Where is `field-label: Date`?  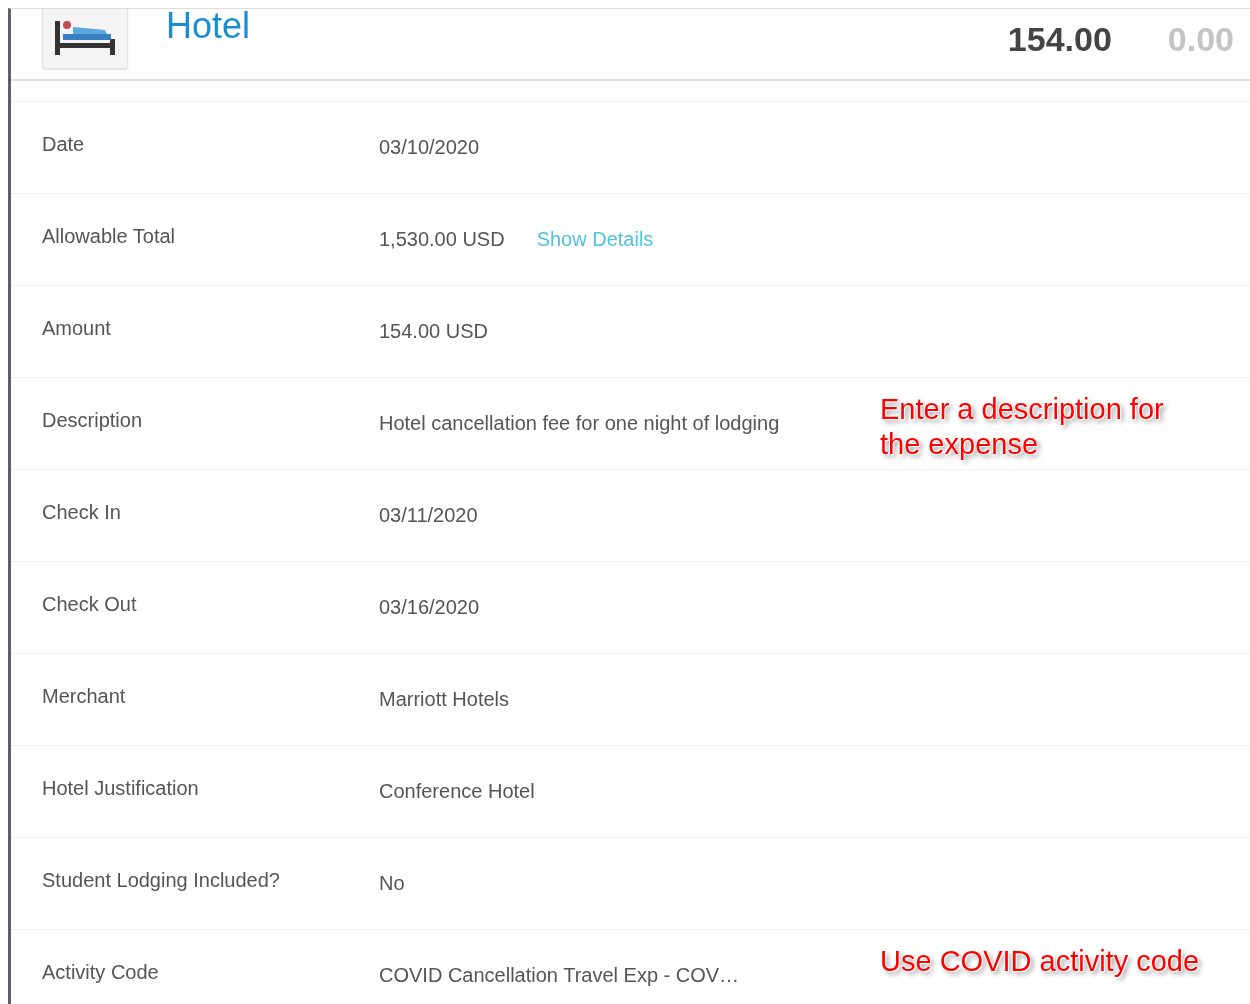 field-label: Date is located at coordinates (63, 144).